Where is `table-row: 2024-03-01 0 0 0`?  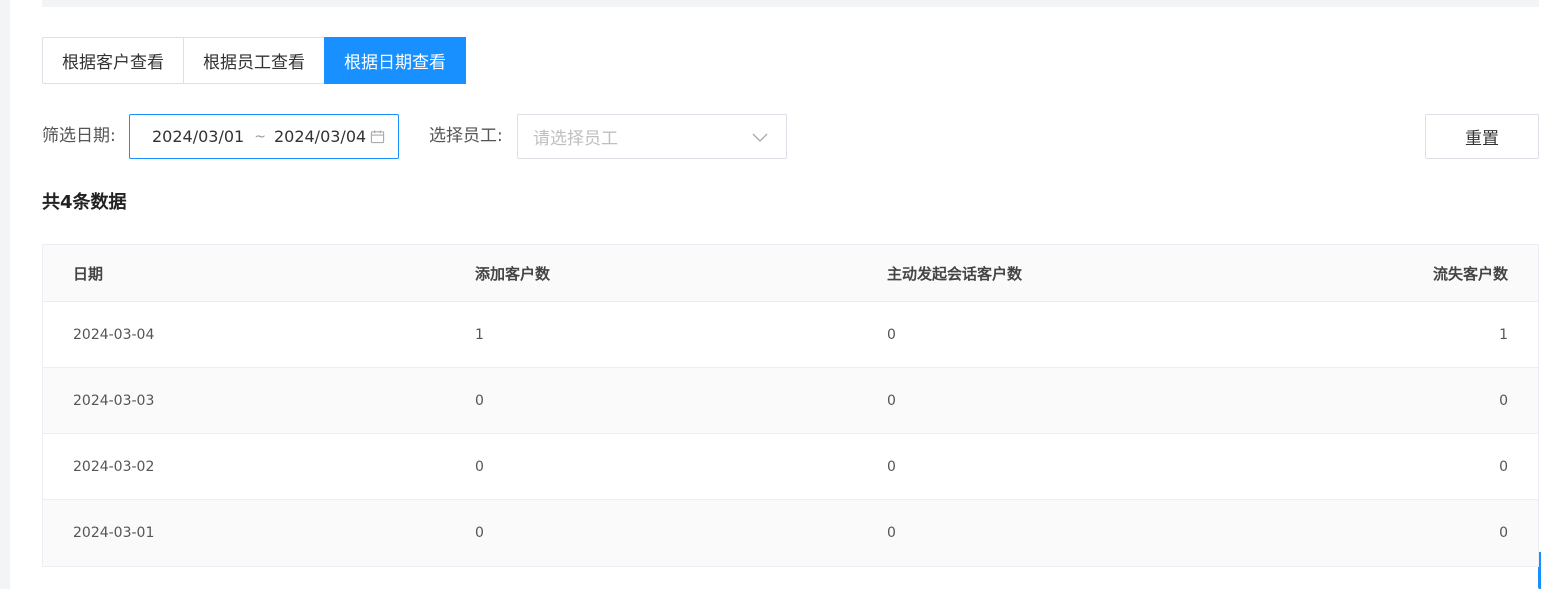 table-row: 2024-03-01 0 0 0 is located at coordinates (790, 533).